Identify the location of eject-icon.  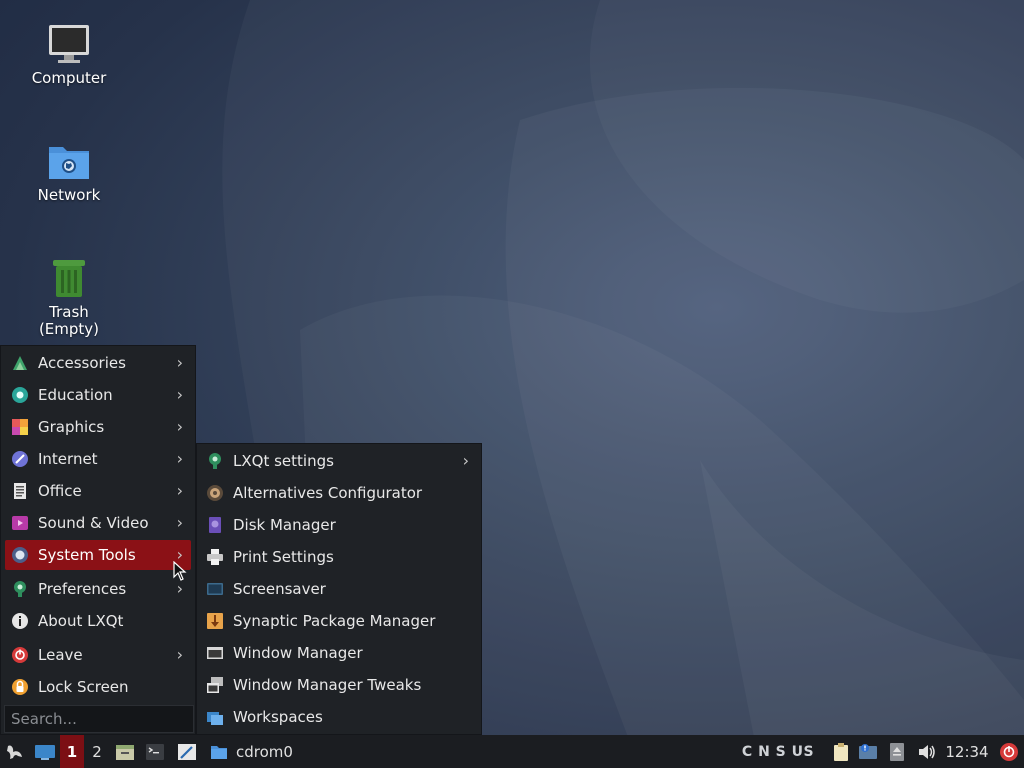
(897, 751).